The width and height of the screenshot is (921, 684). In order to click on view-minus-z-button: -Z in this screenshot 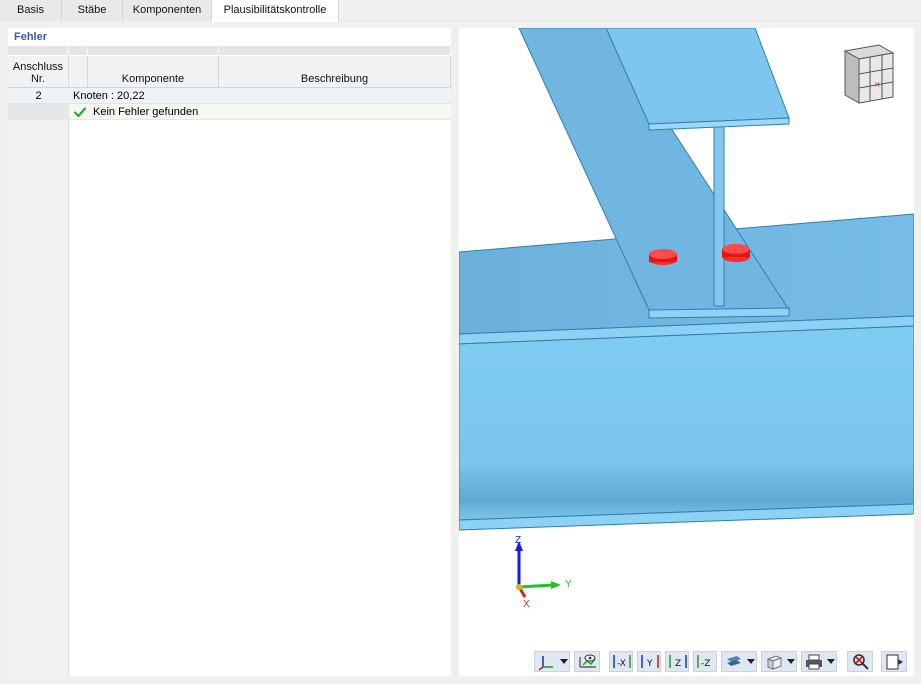, I will do `click(705, 661)`.